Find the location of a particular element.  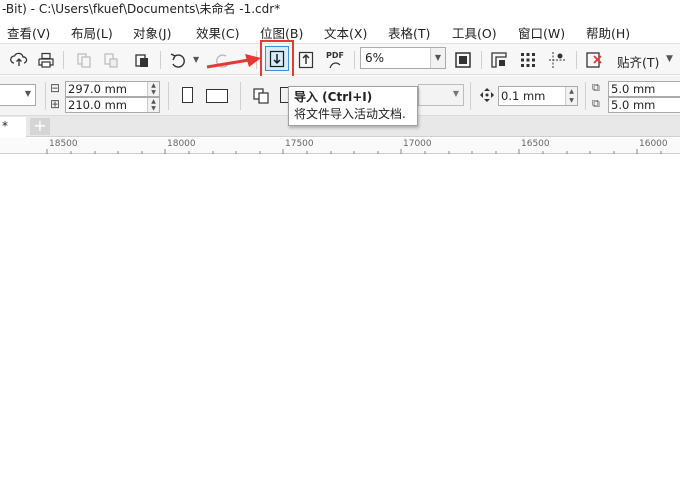

duplicate-y-icon: ⧉ is located at coordinates (596, 103).